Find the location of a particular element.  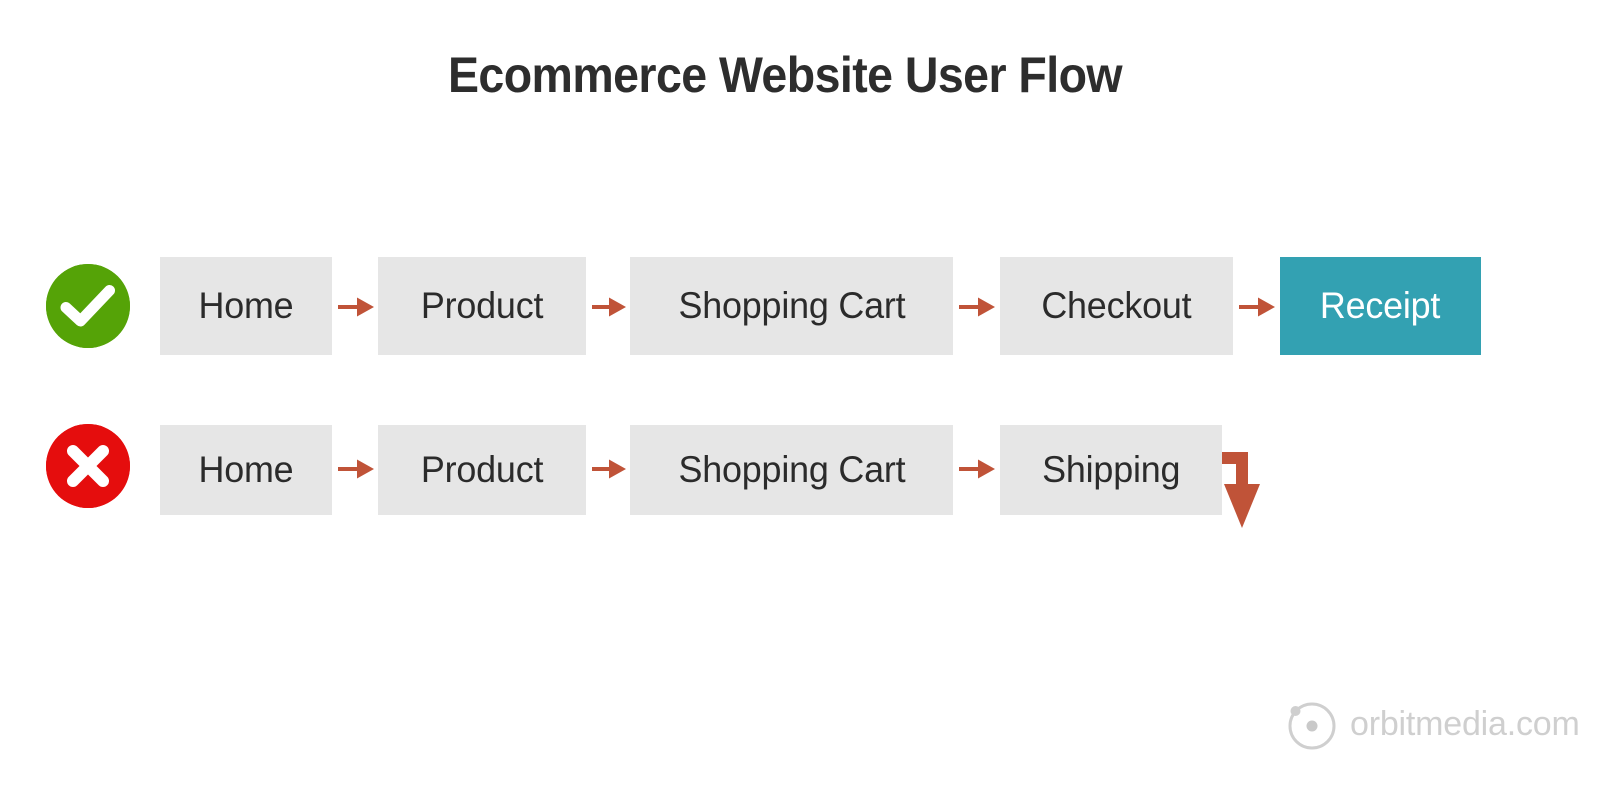

x-circle-icon is located at coordinates (88, 466).